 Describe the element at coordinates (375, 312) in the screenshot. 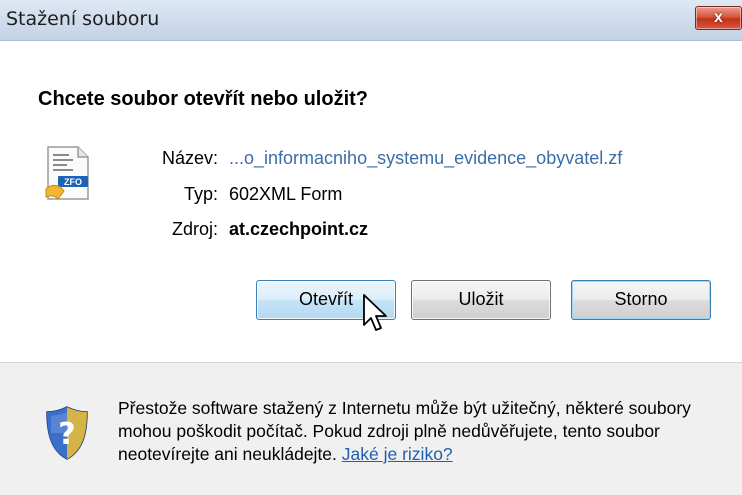

I see `mouse-cursor-icon` at that location.